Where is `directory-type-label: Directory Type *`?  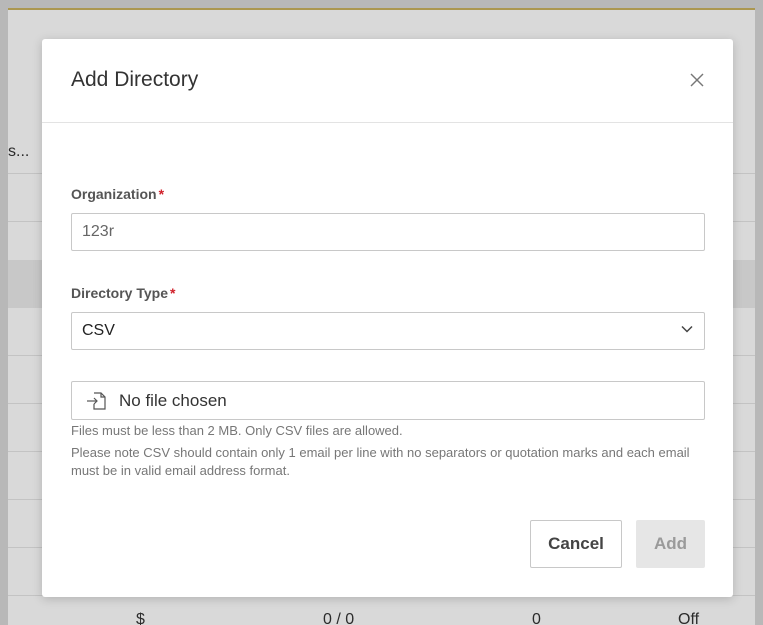 directory-type-label: Directory Type * is located at coordinates (123, 293).